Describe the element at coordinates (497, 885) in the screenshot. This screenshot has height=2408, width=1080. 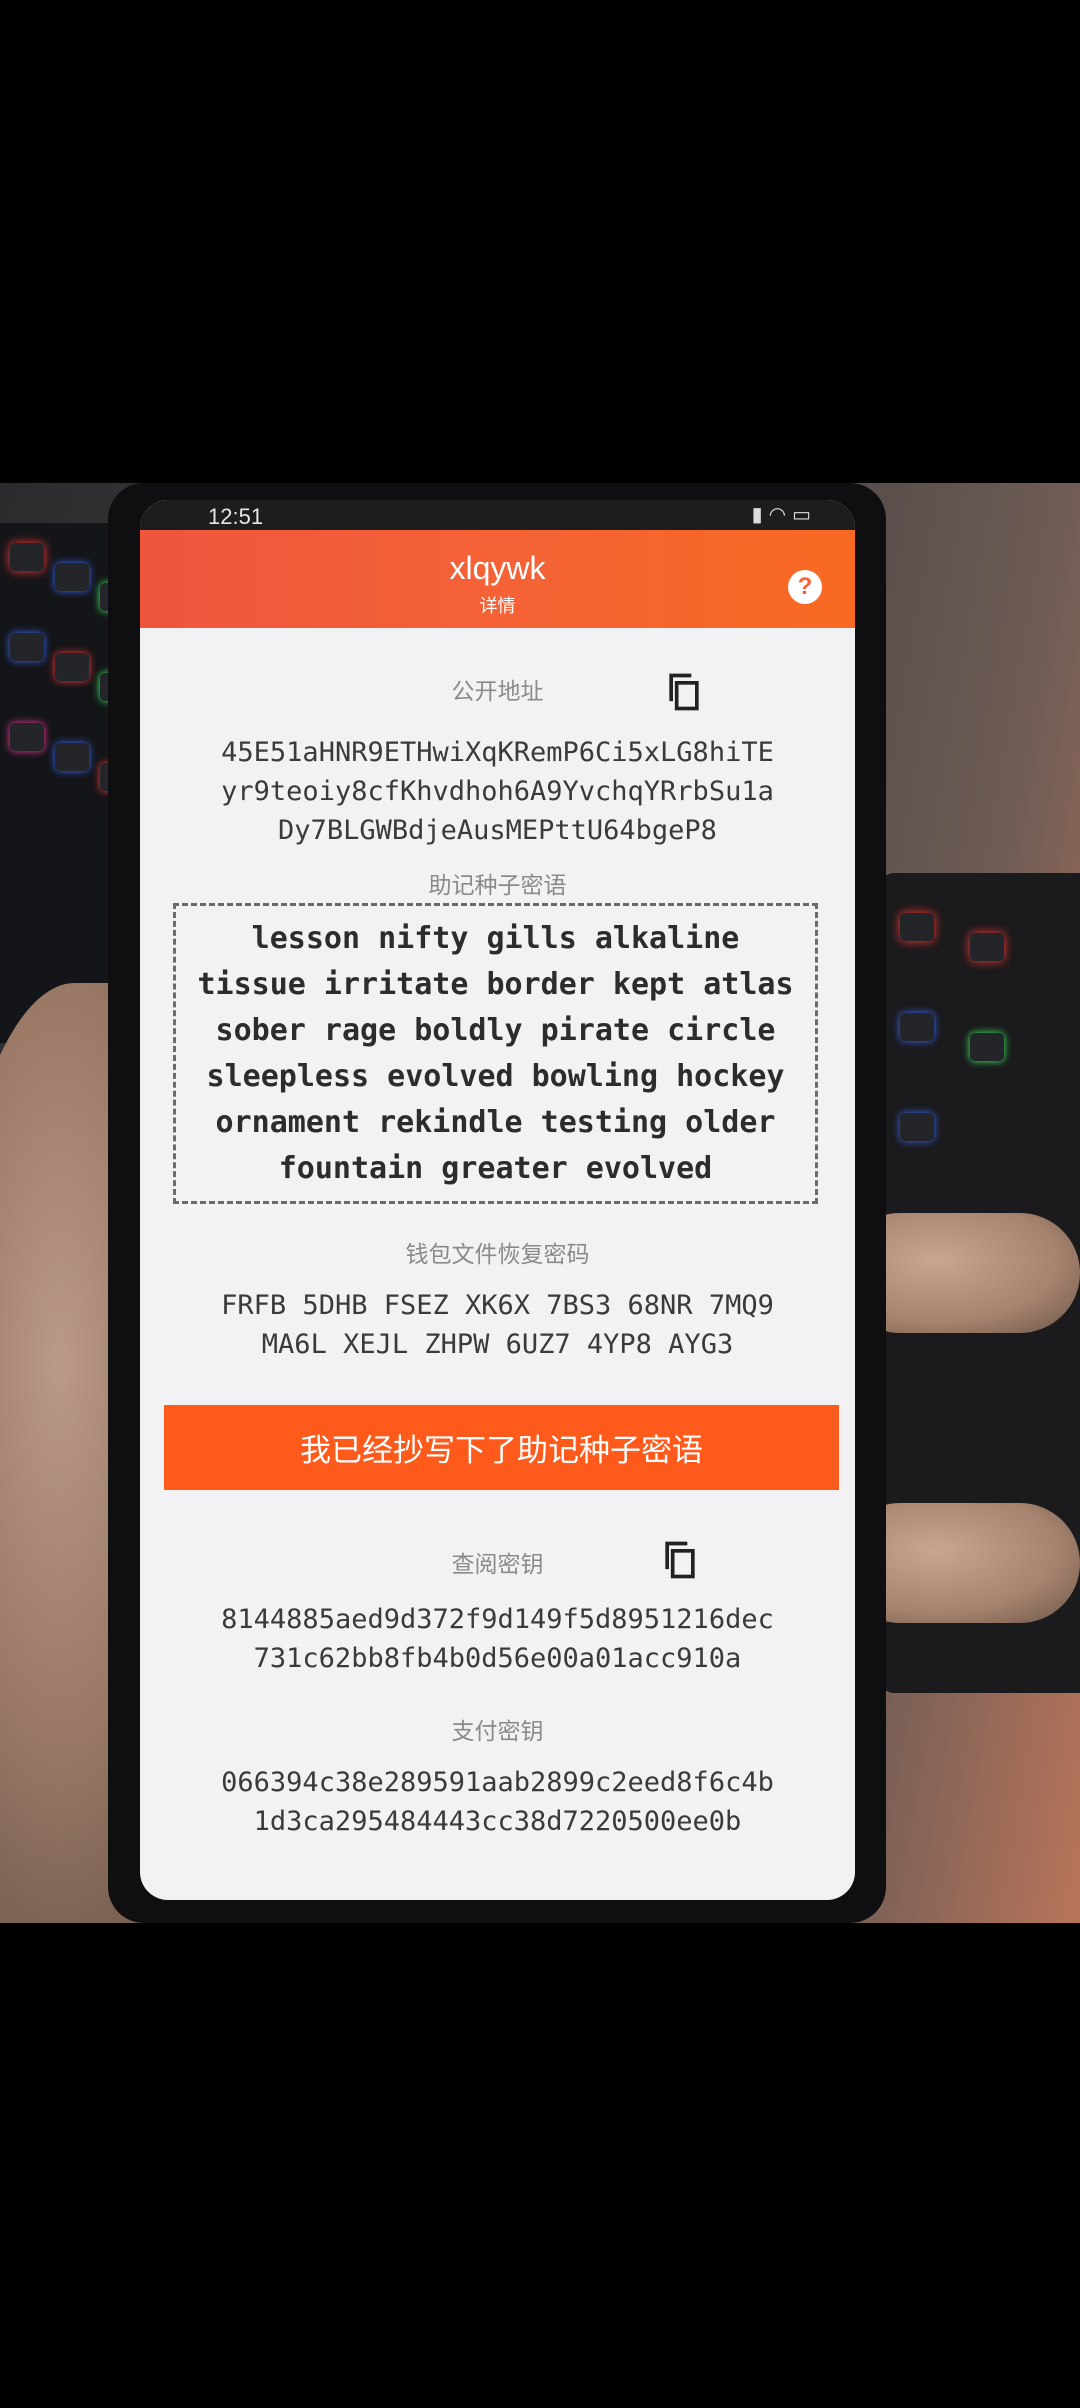
I see `mnemonic-label: 助记种子密语` at that location.